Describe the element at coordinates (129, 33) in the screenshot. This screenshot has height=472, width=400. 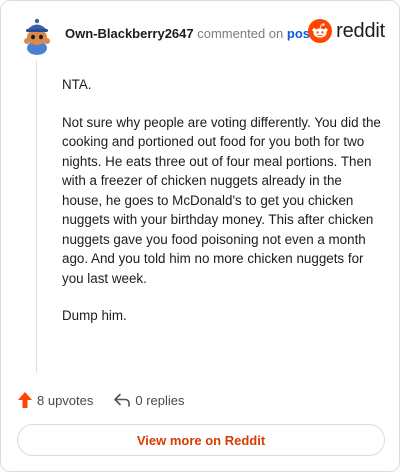
I see `username-link: Own-Blackberry2647` at that location.